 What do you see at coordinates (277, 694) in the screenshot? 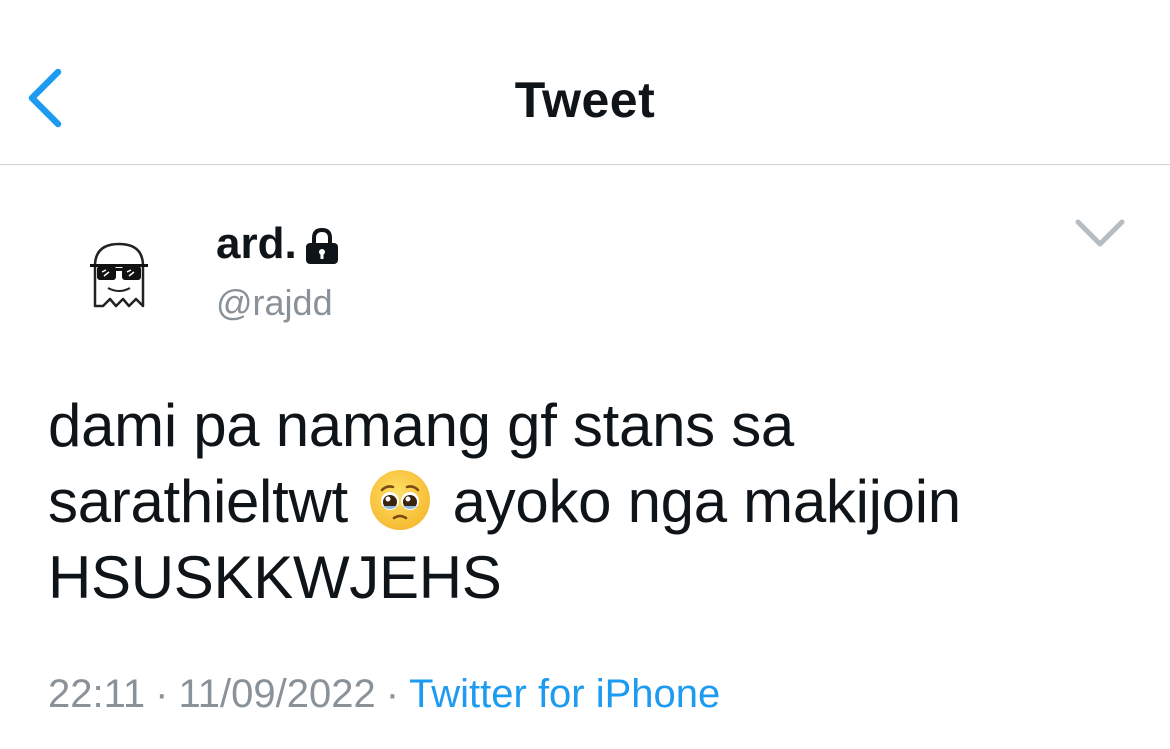
I see `tweet-date: 11/09/2022` at bounding box center [277, 694].